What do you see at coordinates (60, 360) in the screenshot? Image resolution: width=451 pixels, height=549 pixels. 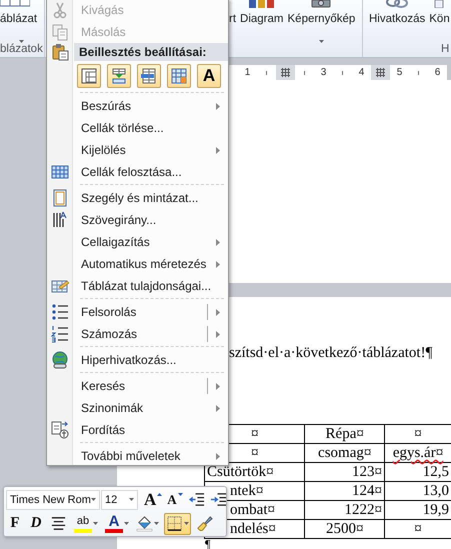 I see `globe-link-icon` at bounding box center [60, 360].